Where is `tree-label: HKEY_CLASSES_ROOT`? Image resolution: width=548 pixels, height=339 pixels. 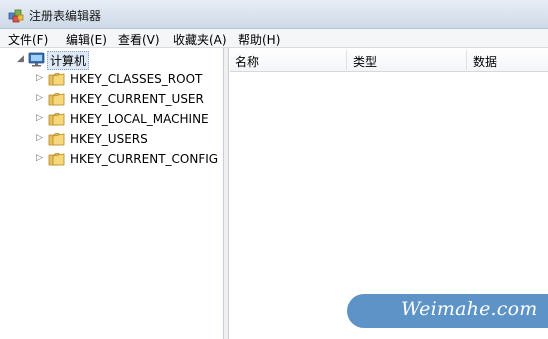 tree-label: HKEY_CLASSES_ROOT is located at coordinates (136, 79).